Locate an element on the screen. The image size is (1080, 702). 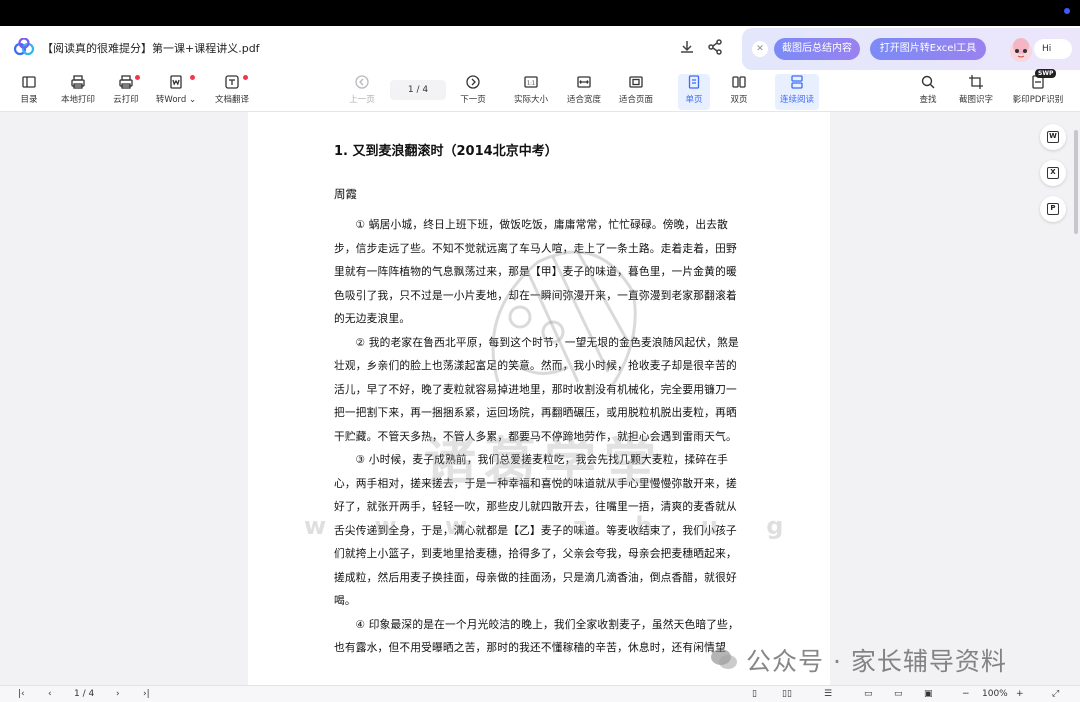
double-page-button: 双页 is located at coordinates (739, 92).